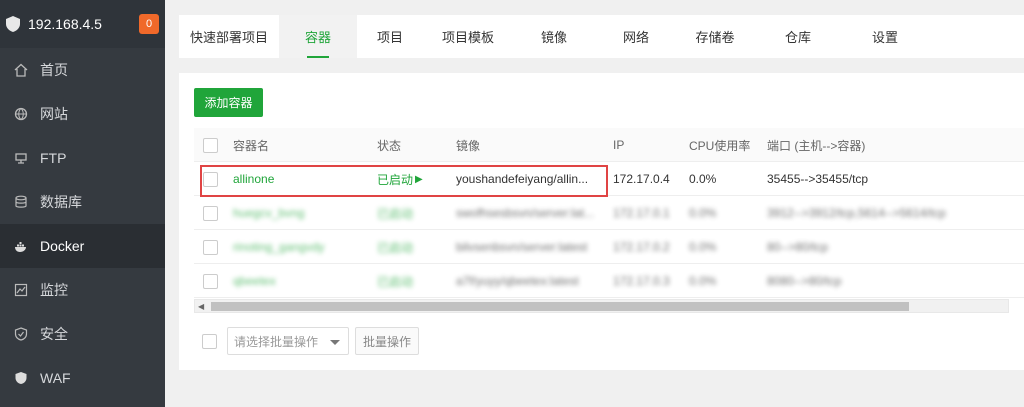 This screenshot has width=1024, height=407. What do you see at coordinates (209, 341) in the screenshot?
I see `batch-select-checkbox` at bounding box center [209, 341].